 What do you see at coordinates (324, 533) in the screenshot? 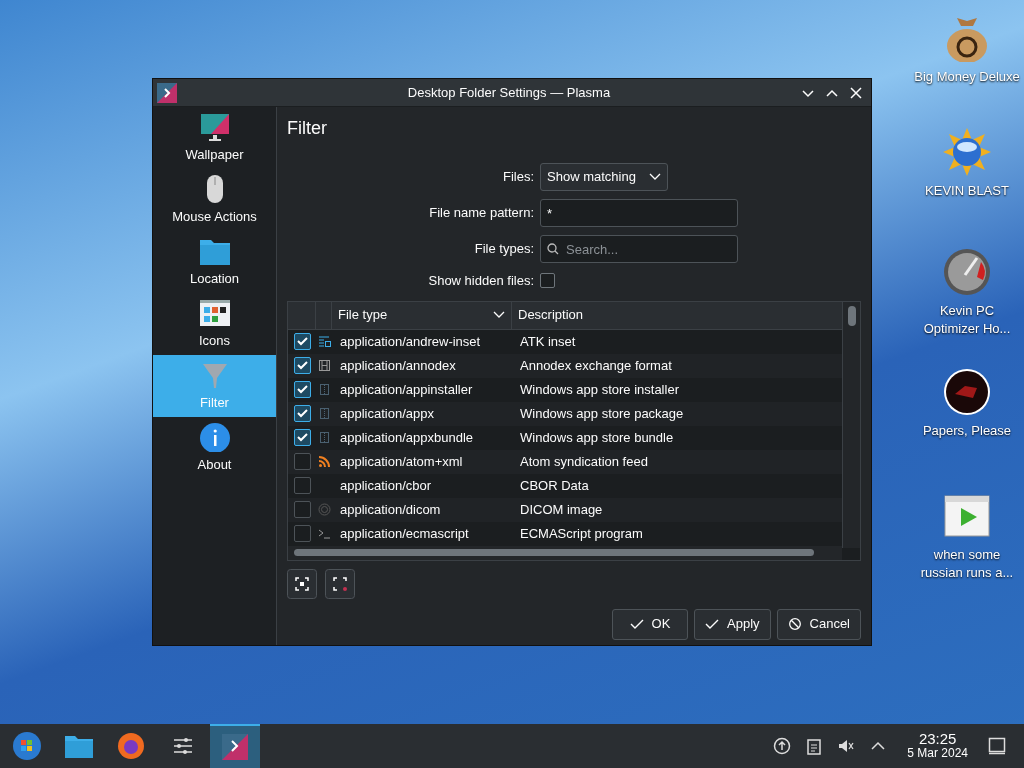
I see `terminal-icon` at bounding box center [324, 533].